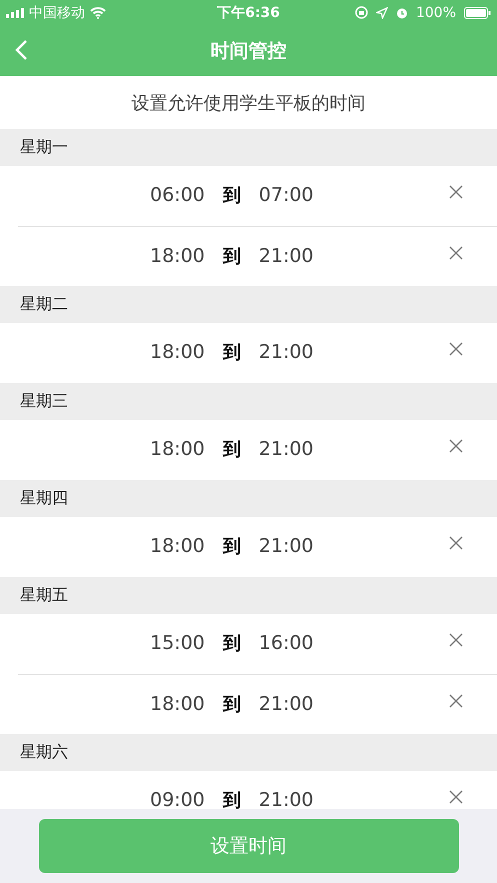  I want to click on day-header: 星期五, so click(44, 595).